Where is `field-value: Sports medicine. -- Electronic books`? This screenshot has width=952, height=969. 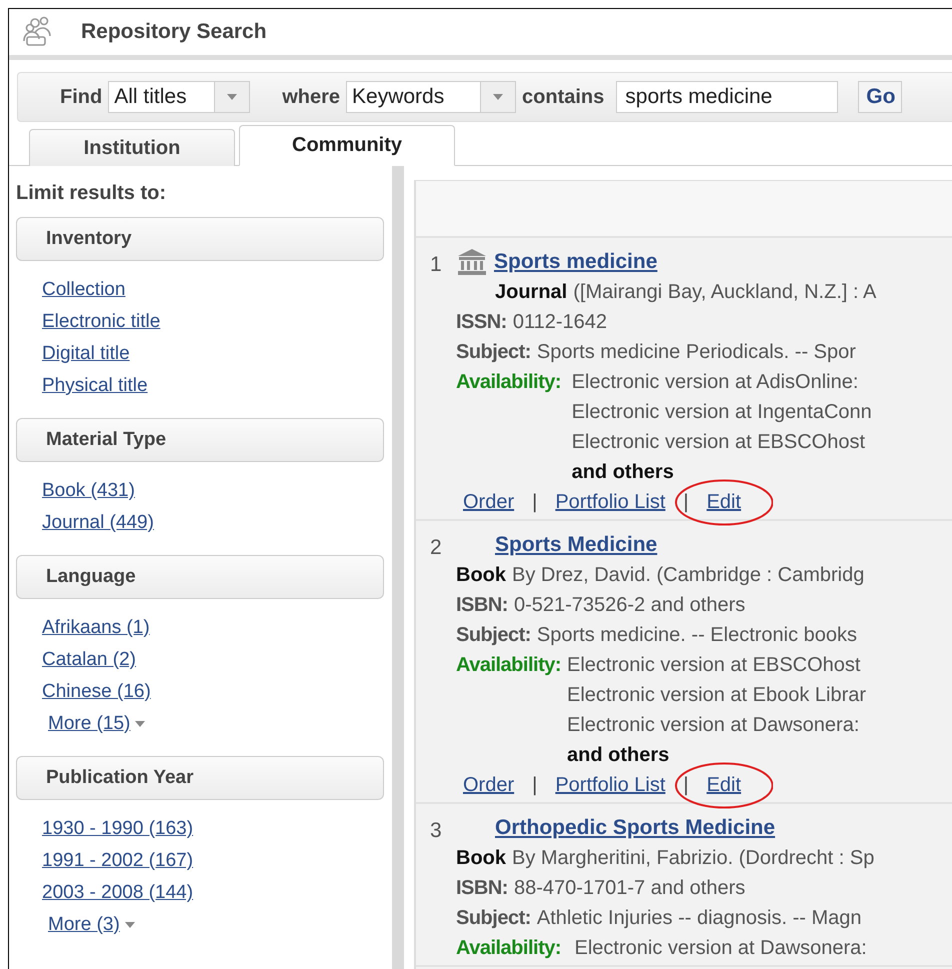 field-value: Sports medicine. -- Electronic books is located at coordinates (697, 635).